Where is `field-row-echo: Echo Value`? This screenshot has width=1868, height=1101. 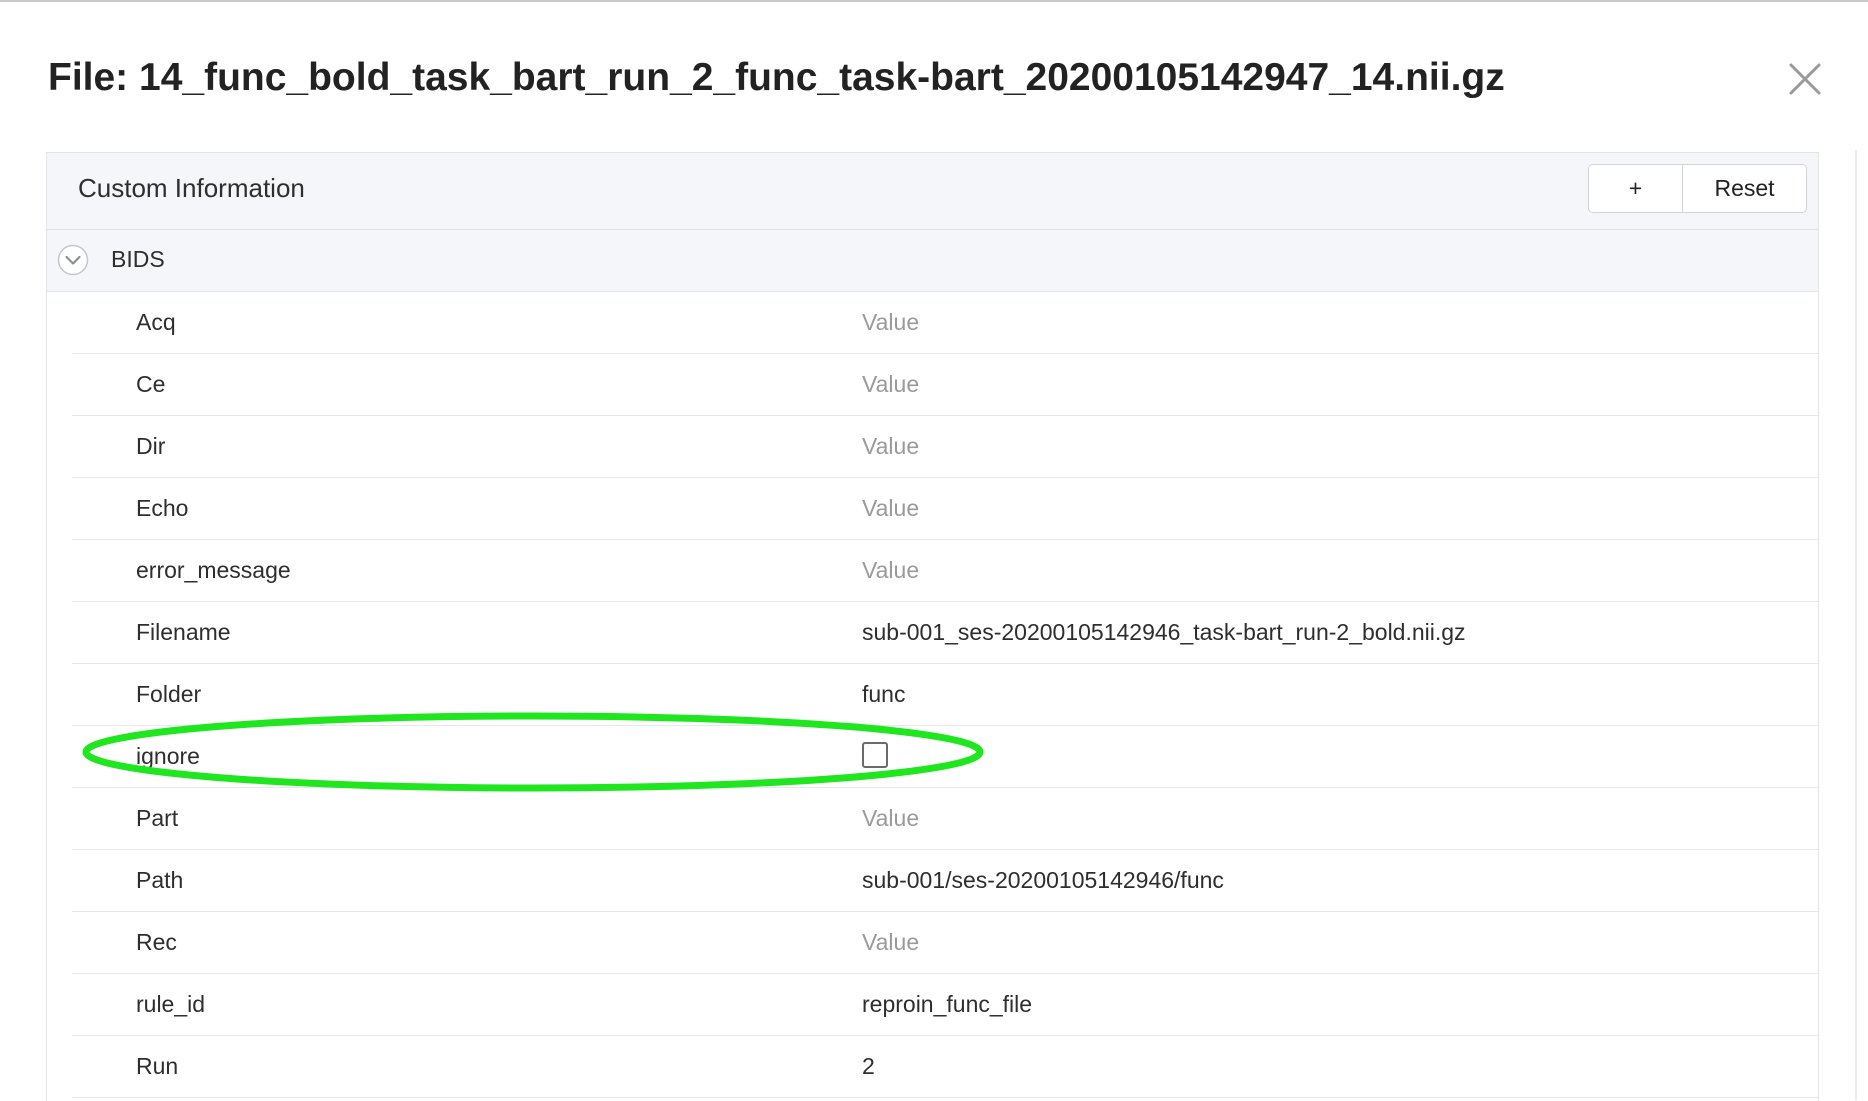 field-row-echo: Echo Value is located at coordinates (945, 509).